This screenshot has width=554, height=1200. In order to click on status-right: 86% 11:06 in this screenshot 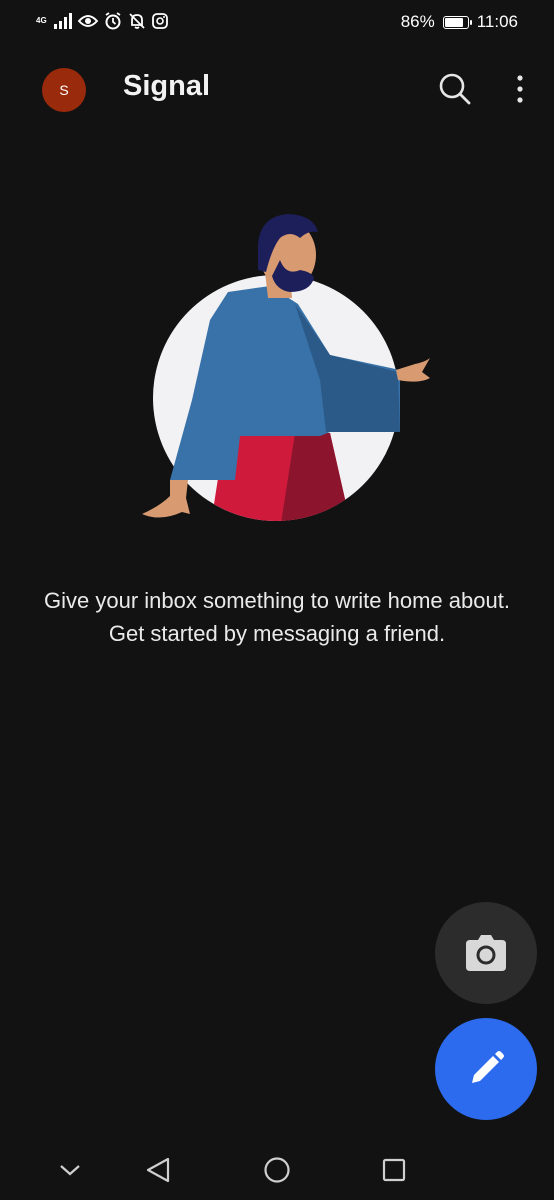, I will do `click(459, 22)`.